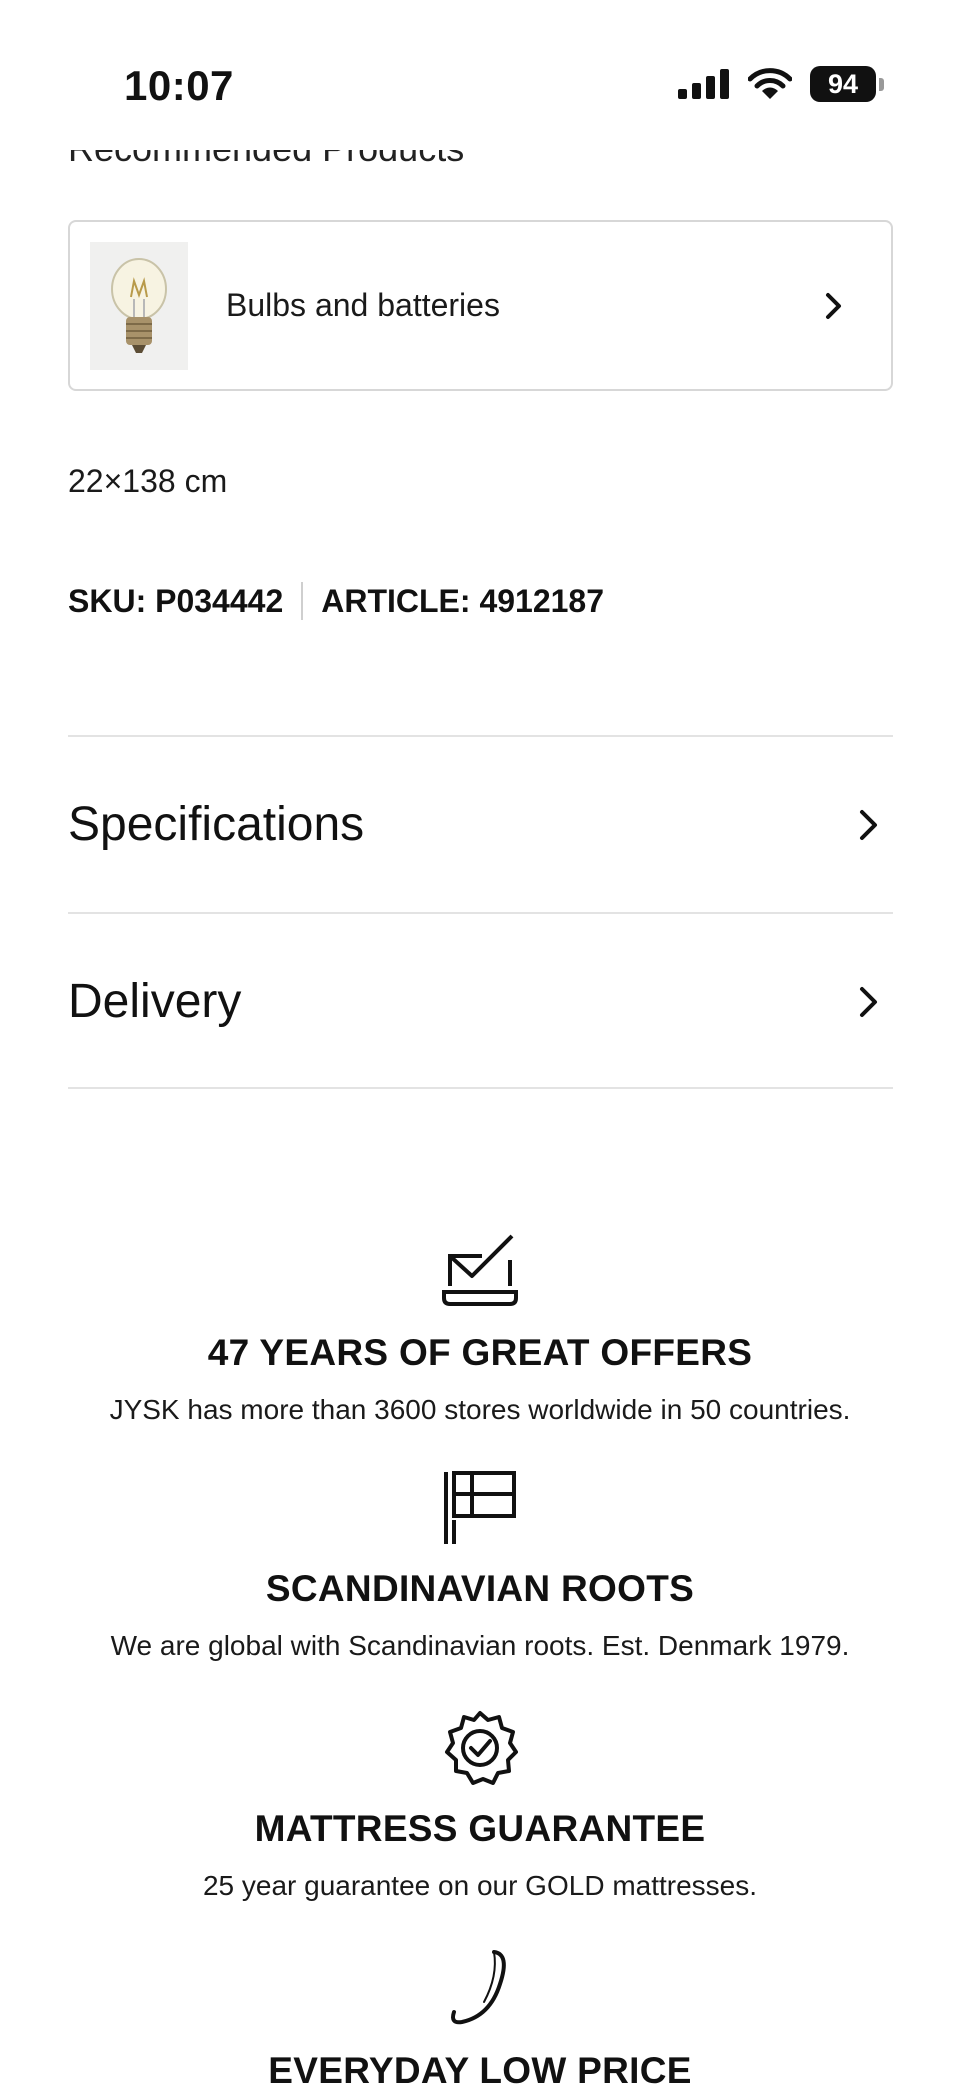 The image size is (960, 2085). What do you see at coordinates (480, 1270) in the screenshot?
I see `laptop-check-icon` at bounding box center [480, 1270].